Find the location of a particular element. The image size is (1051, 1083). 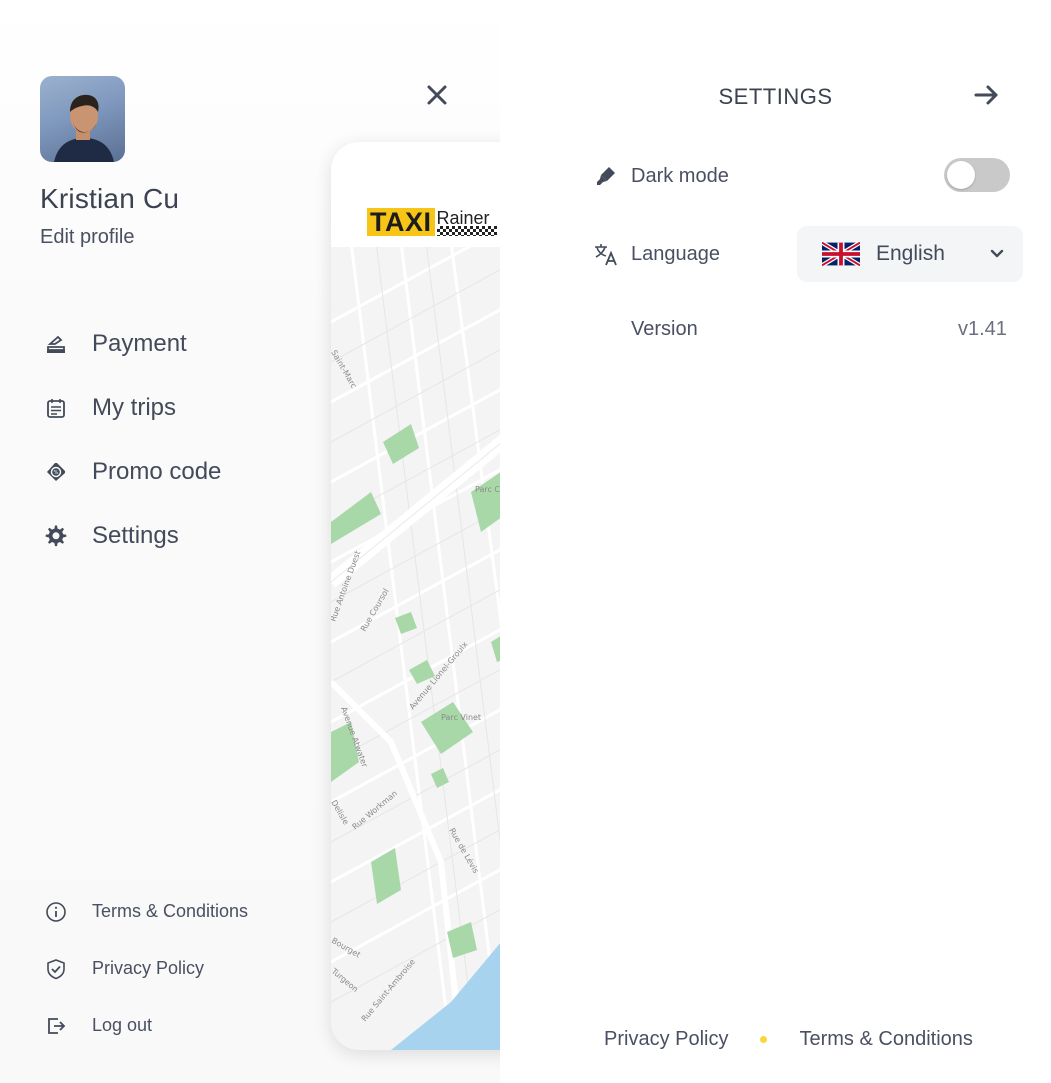

logo-rainer-text: Rainer is located at coordinates (466, 222).